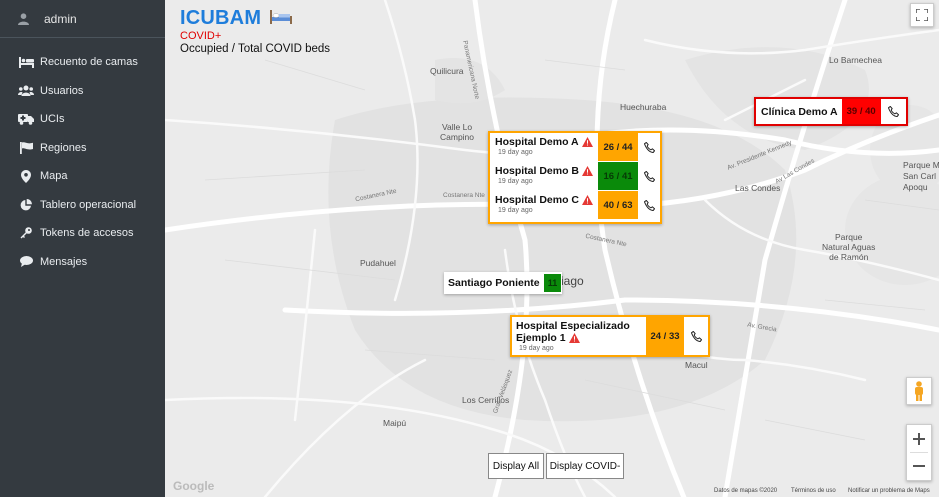 The width and height of the screenshot is (939, 497). I want to click on sidebar-item-label: Mensajes, so click(64, 261).